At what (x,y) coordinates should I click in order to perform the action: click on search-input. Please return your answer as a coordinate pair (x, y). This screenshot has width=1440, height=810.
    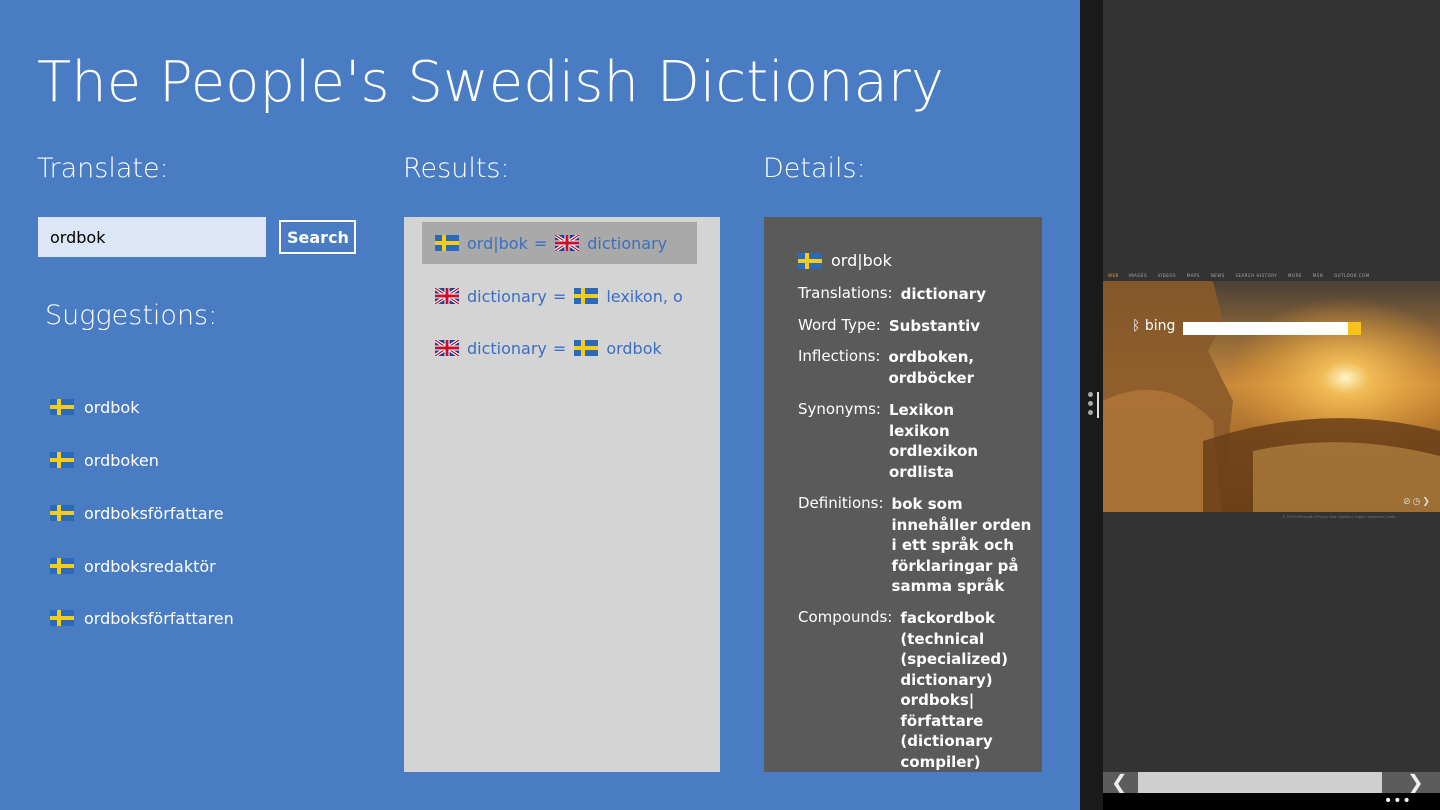
    Looking at the image, I should click on (152, 237).